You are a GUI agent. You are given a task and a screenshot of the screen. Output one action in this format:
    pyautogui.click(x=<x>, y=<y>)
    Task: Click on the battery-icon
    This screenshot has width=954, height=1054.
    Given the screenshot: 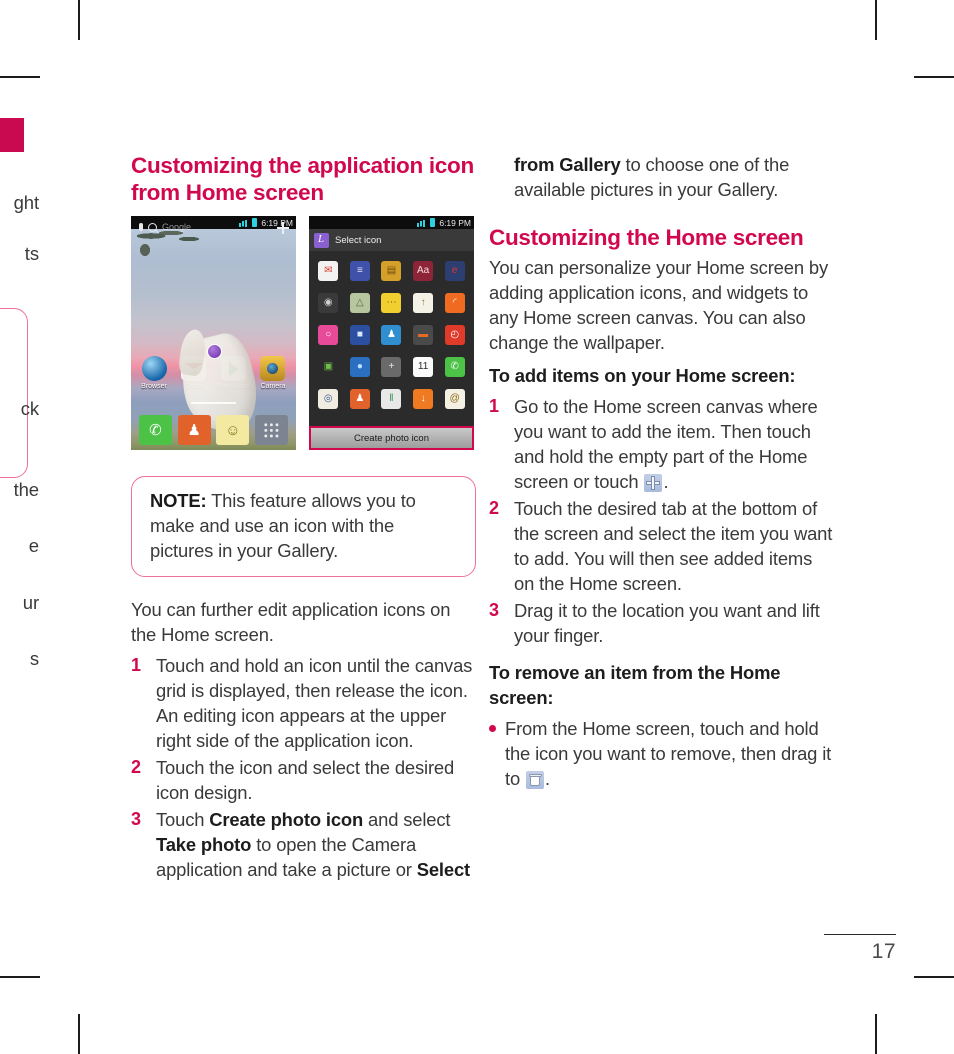 What is the action you would take?
    pyautogui.click(x=255, y=222)
    